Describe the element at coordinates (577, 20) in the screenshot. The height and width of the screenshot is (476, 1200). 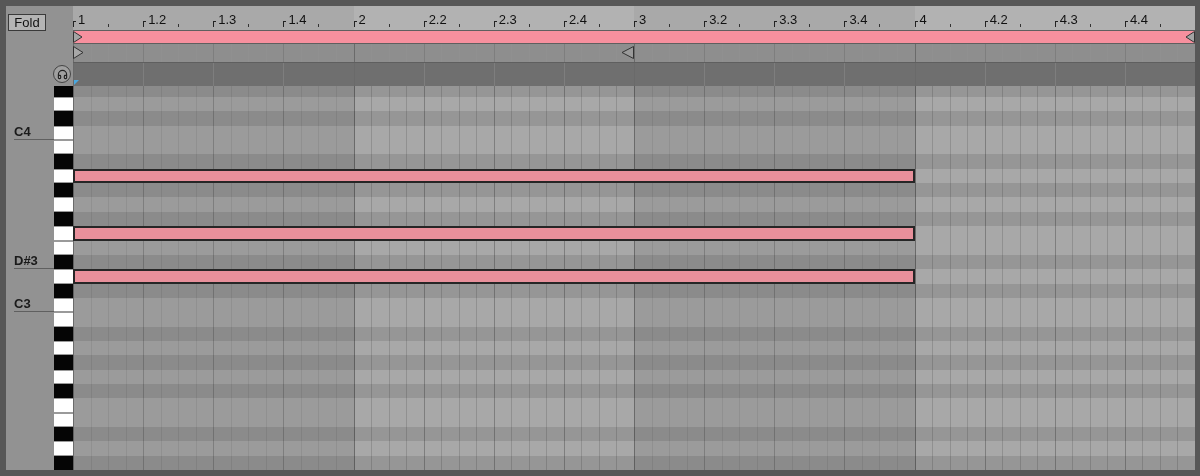
I see `ruler-label: 2.4` at that location.